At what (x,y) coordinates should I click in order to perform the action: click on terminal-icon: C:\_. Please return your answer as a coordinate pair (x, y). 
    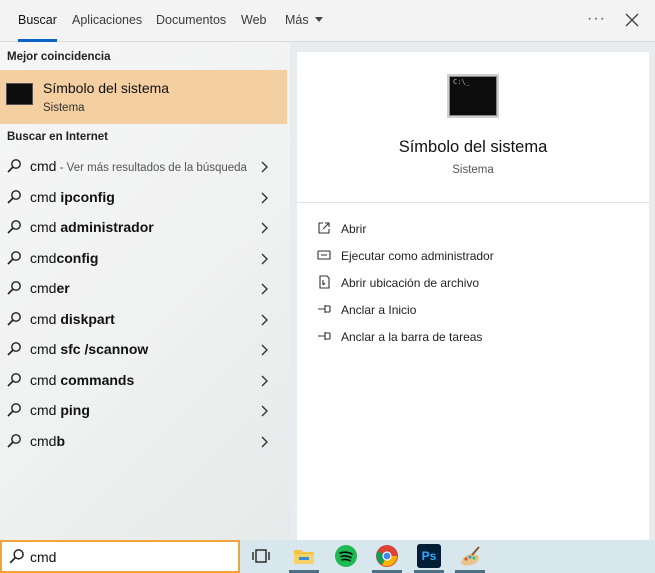
    Looking at the image, I should click on (473, 96).